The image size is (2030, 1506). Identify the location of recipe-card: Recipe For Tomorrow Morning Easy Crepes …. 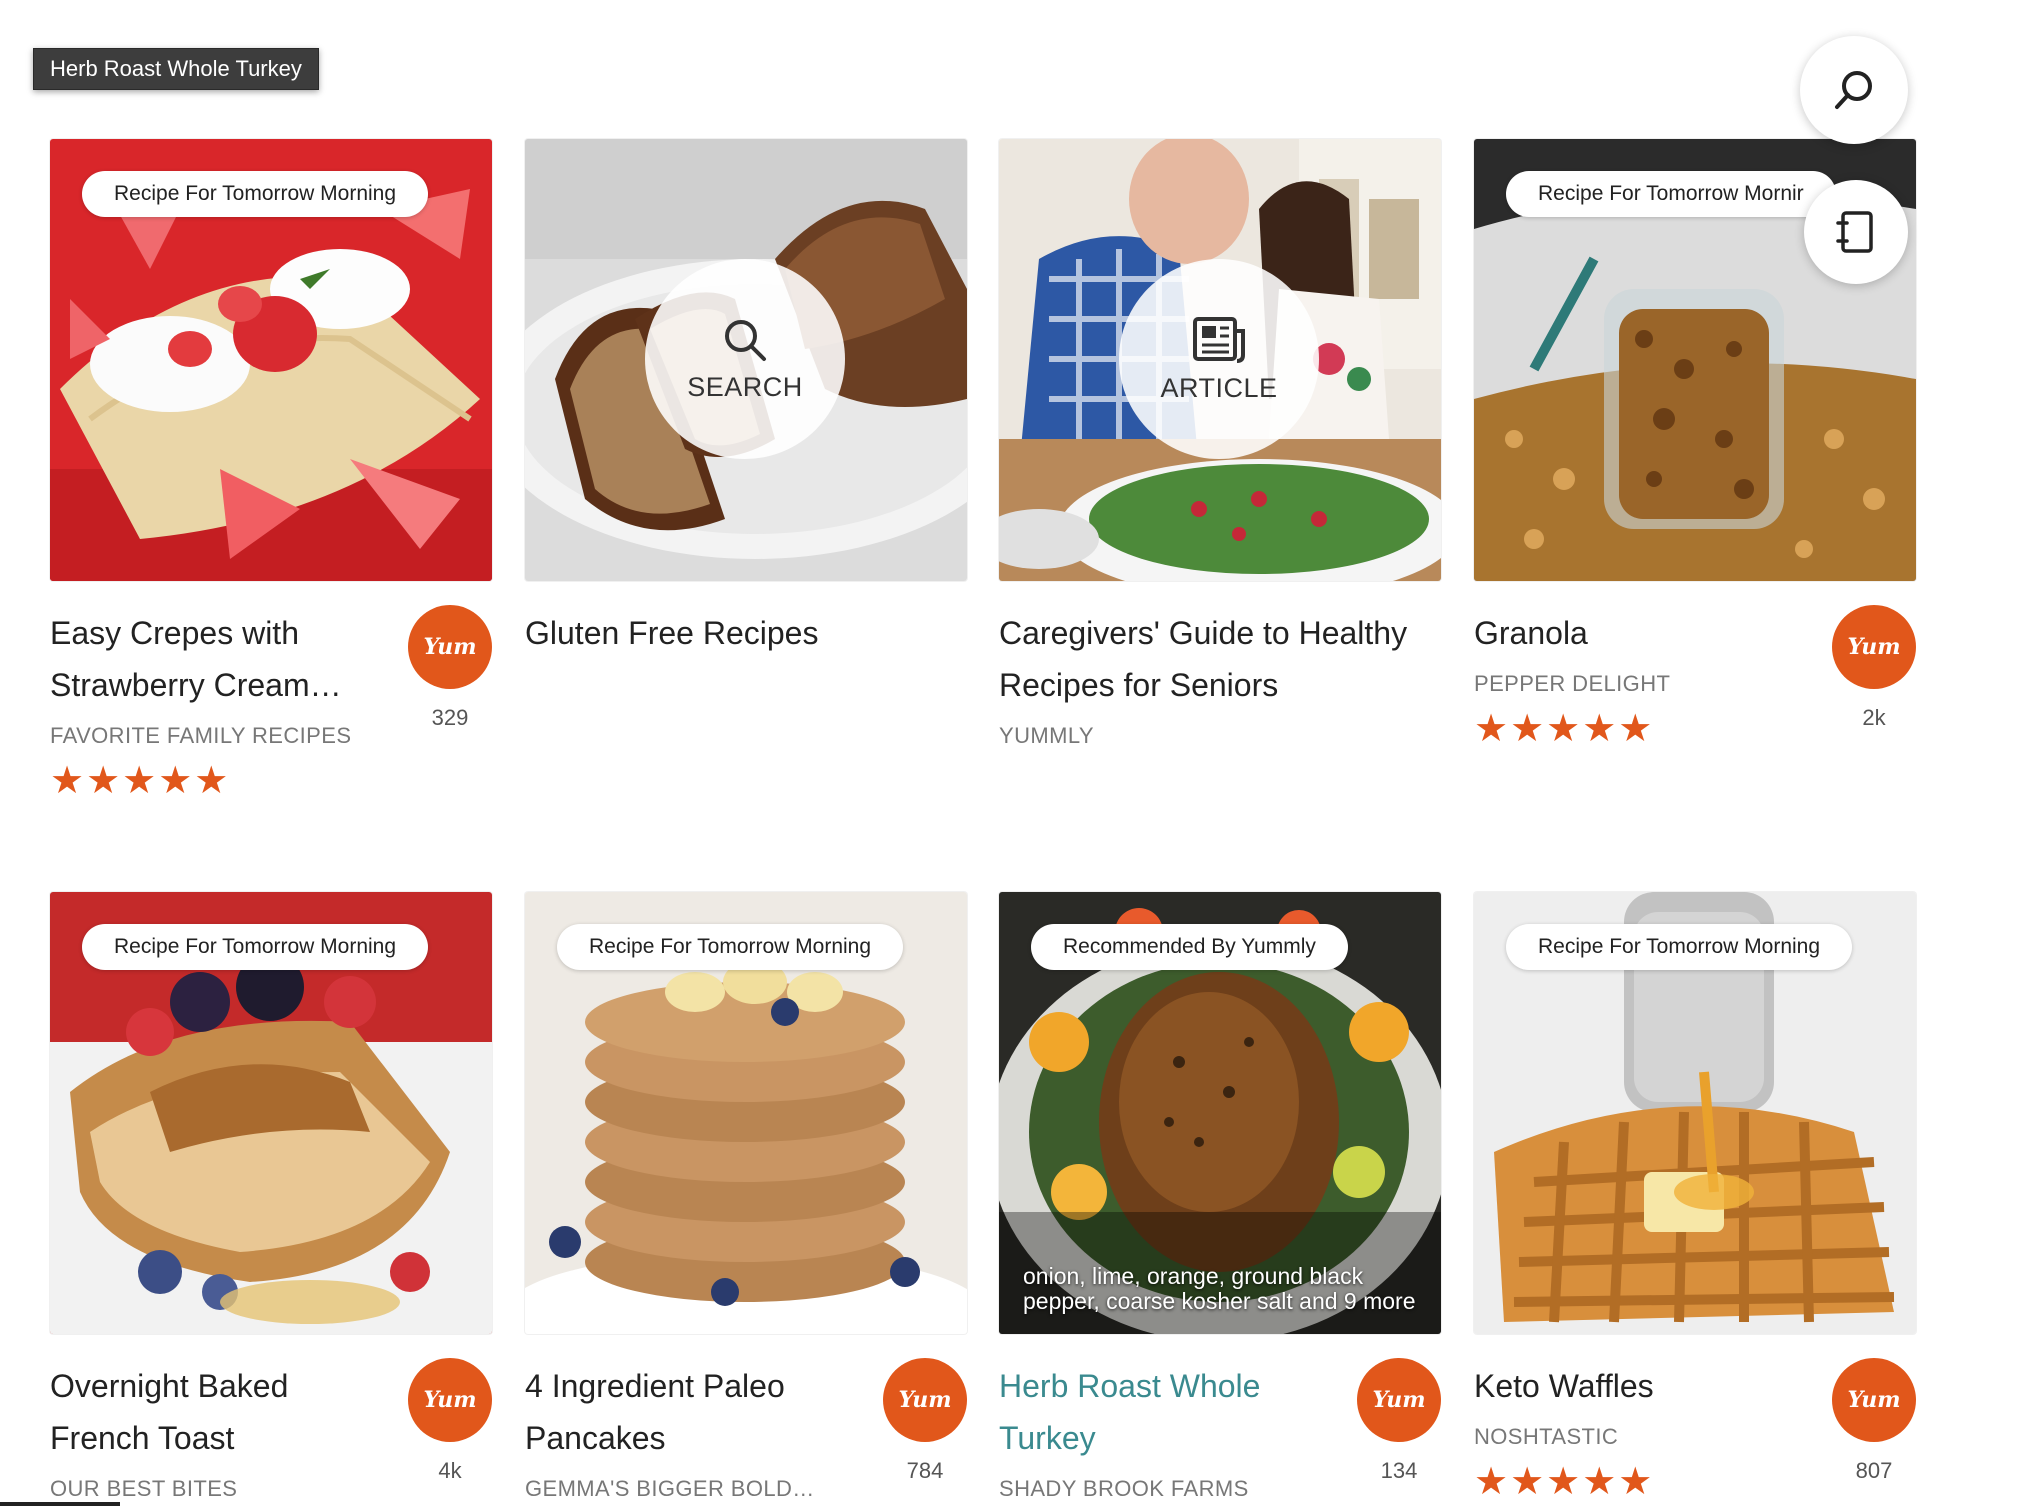
(271, 470).